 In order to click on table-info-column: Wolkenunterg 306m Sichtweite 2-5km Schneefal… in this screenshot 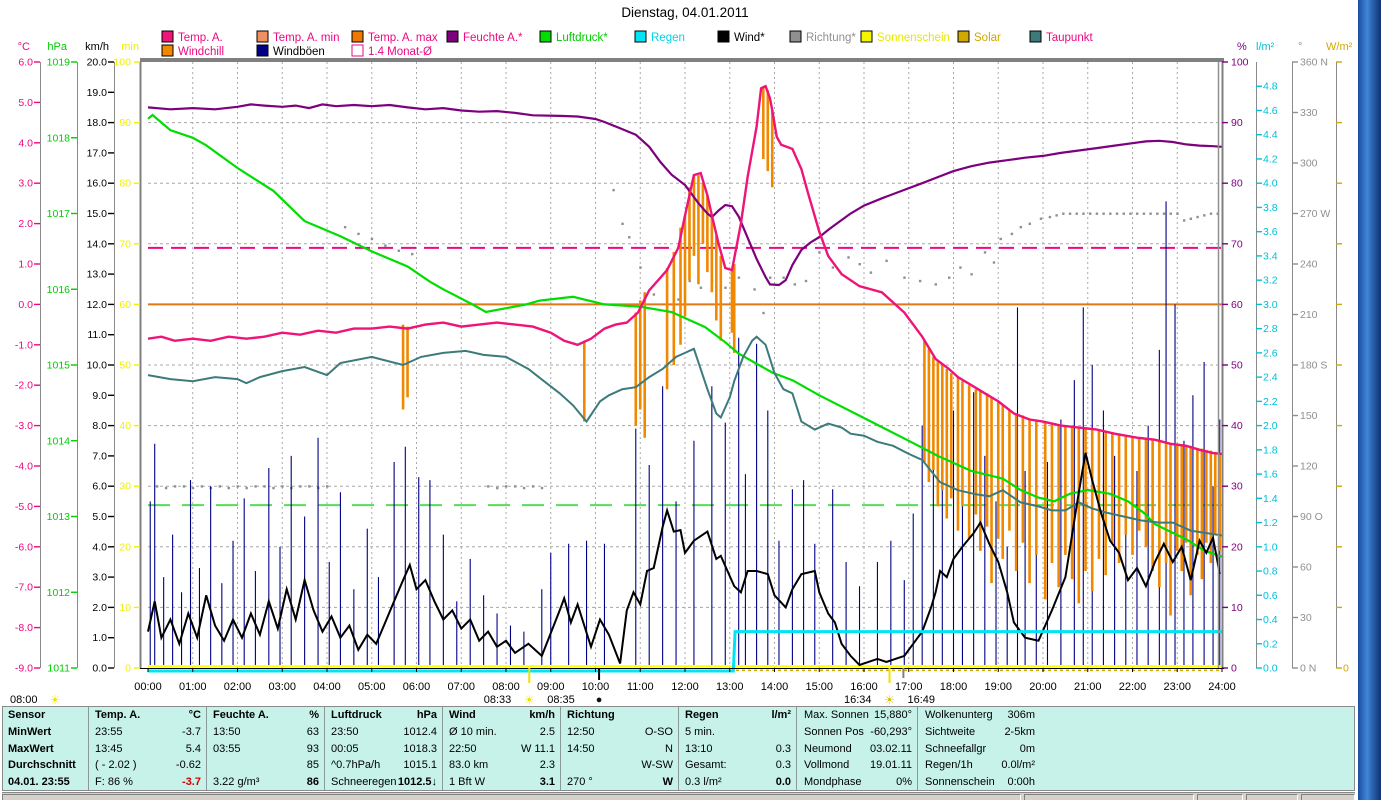, I will do `click(980, 748)`.